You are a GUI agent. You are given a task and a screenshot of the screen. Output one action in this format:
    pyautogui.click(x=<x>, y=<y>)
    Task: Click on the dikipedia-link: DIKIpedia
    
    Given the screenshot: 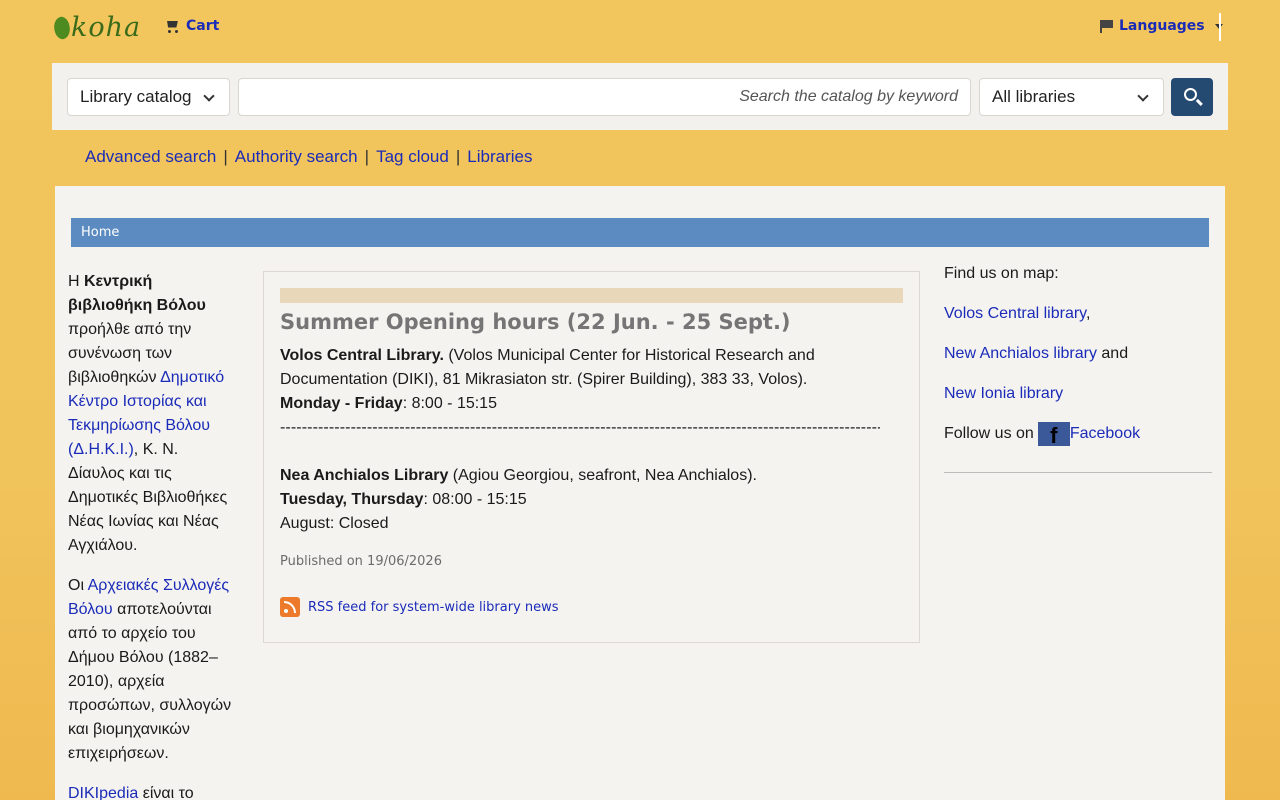 What is the action you would take?
    pyautogui.click(x=103, y=792)
    